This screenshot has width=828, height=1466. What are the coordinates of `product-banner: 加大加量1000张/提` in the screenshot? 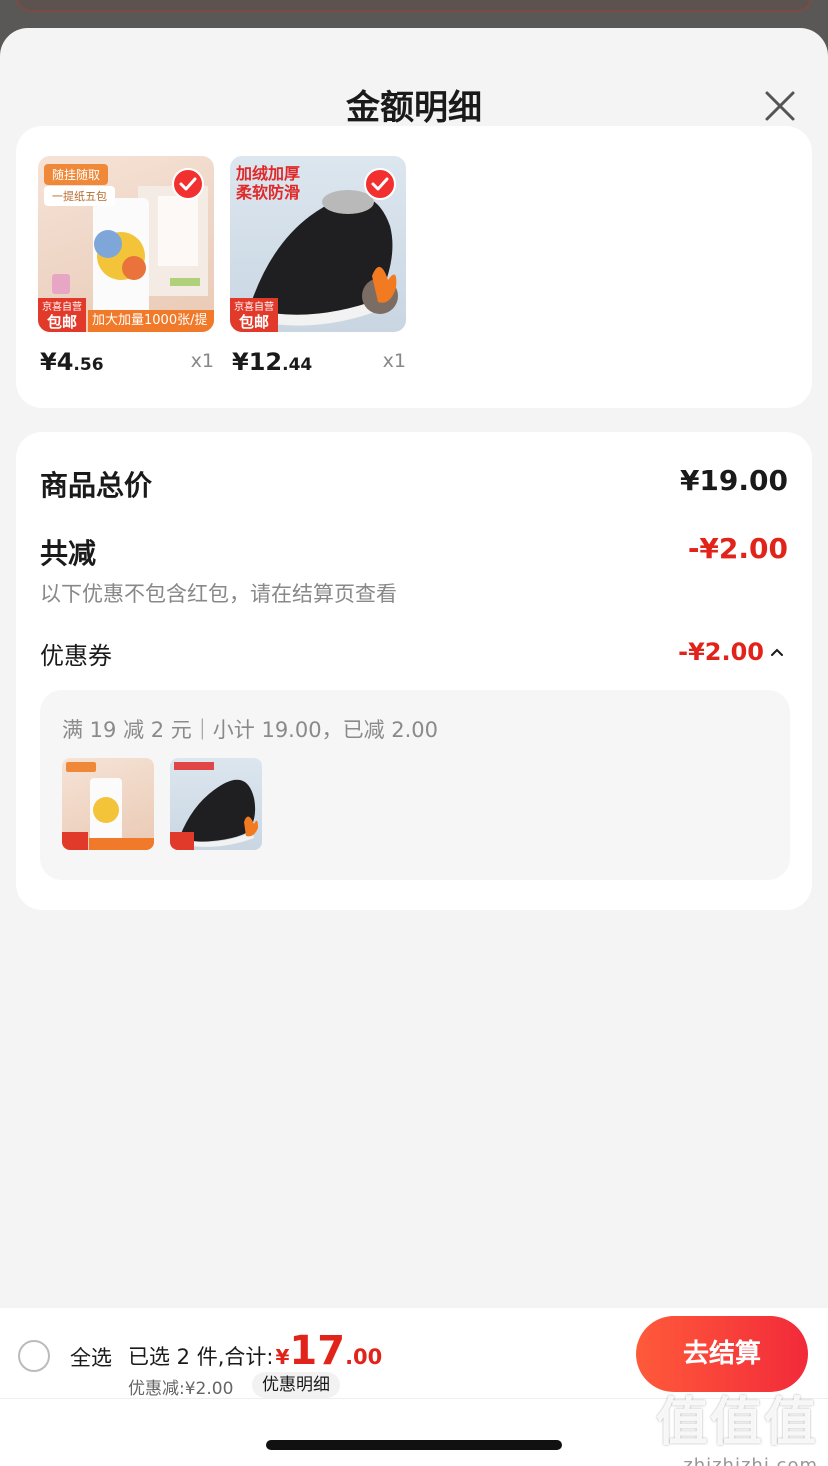 It's located at (151, 321).